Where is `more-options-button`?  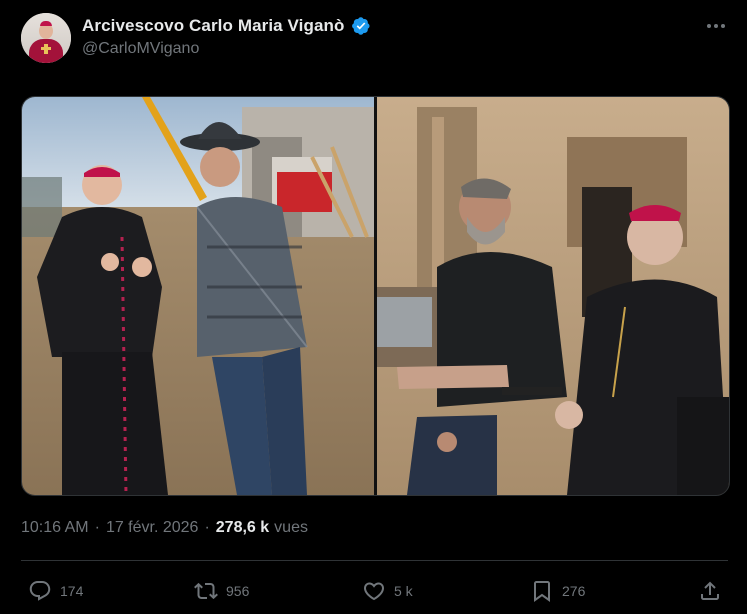
more-options-button is located at coordinates (716, 26).